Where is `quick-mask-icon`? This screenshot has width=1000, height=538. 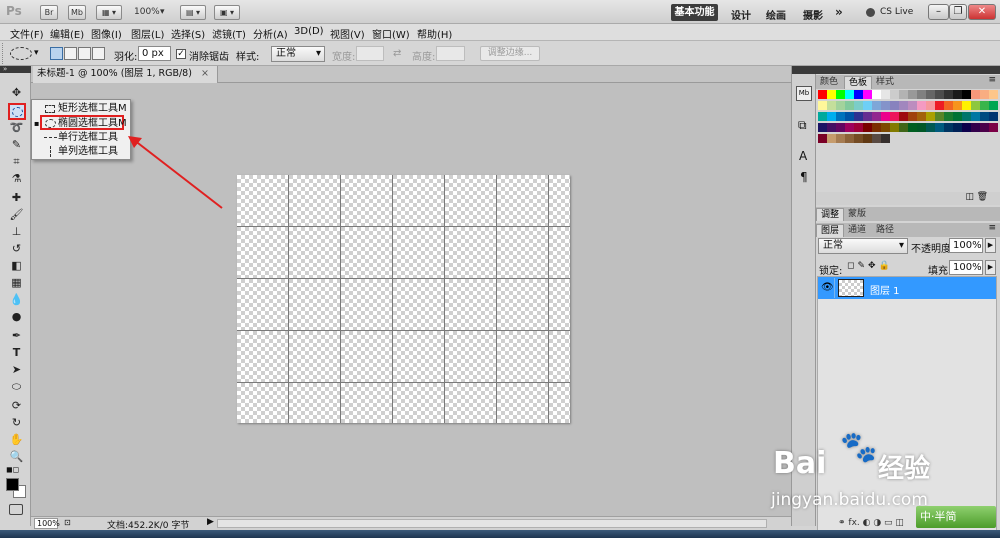
quick-mask-icon is located at coordinates (16, 509).